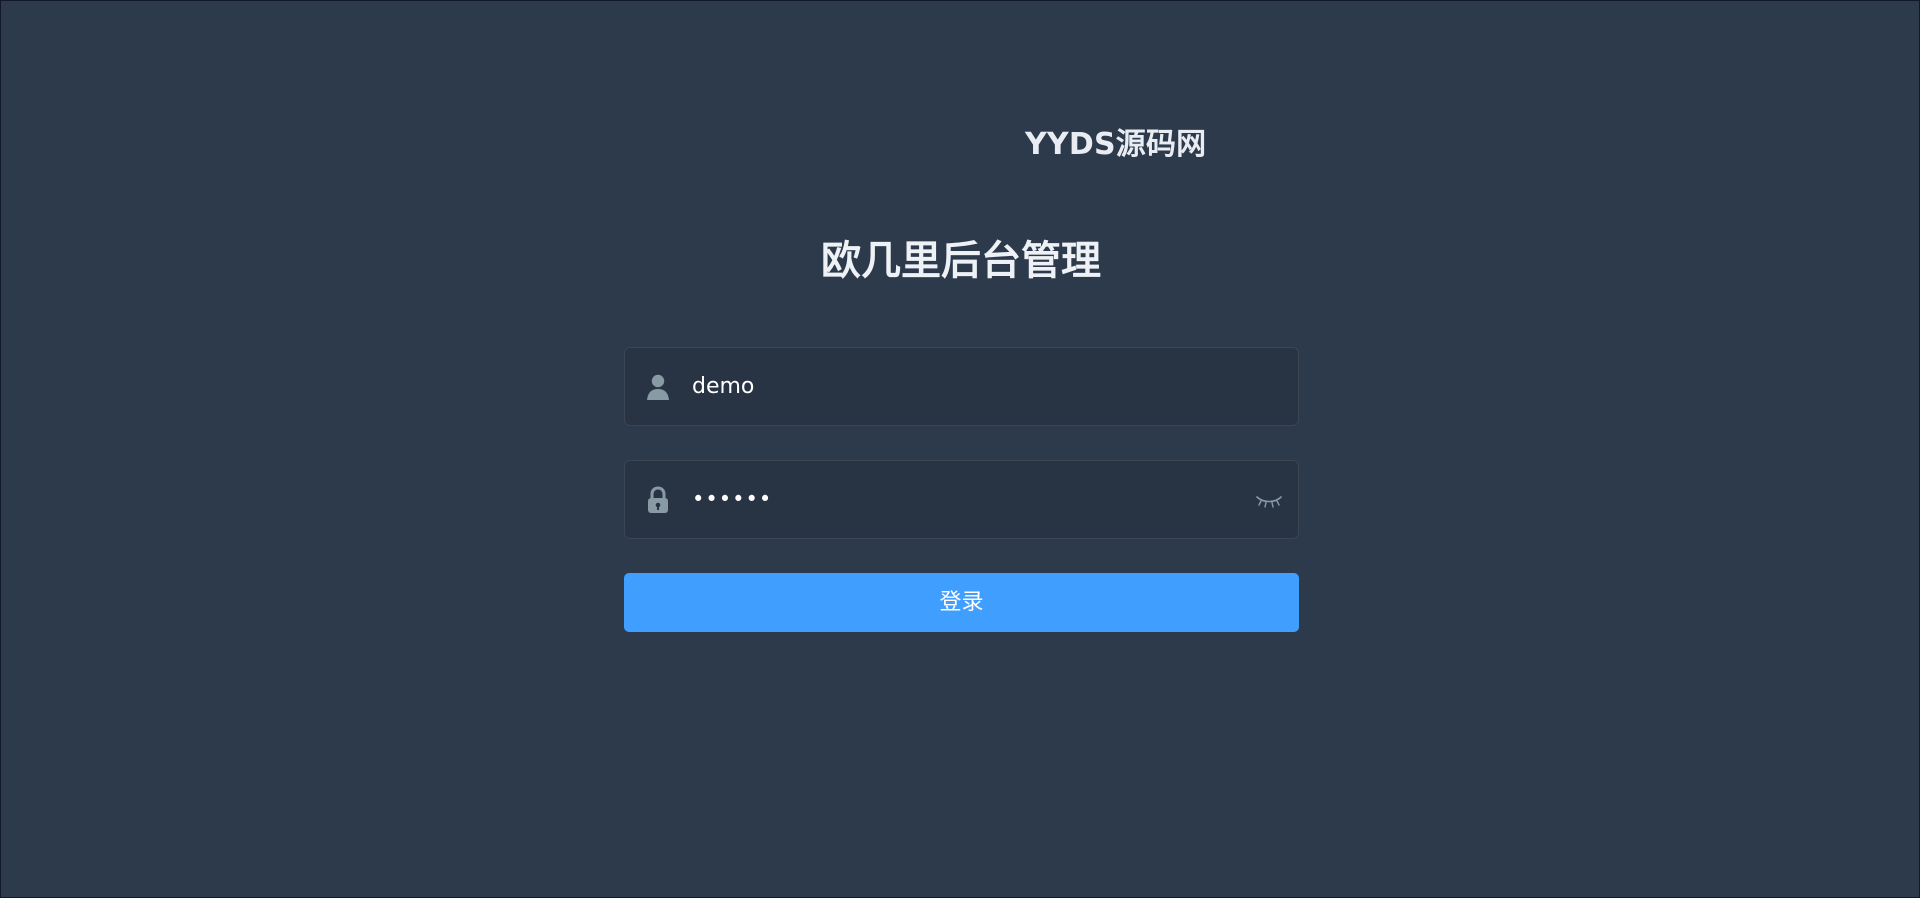 This screenshot has height=898, width=1920. What do you see at coordinates (1269, 500) in the screenshot?
I see `eye-closed-icon` at bounding box center [1269, 500].